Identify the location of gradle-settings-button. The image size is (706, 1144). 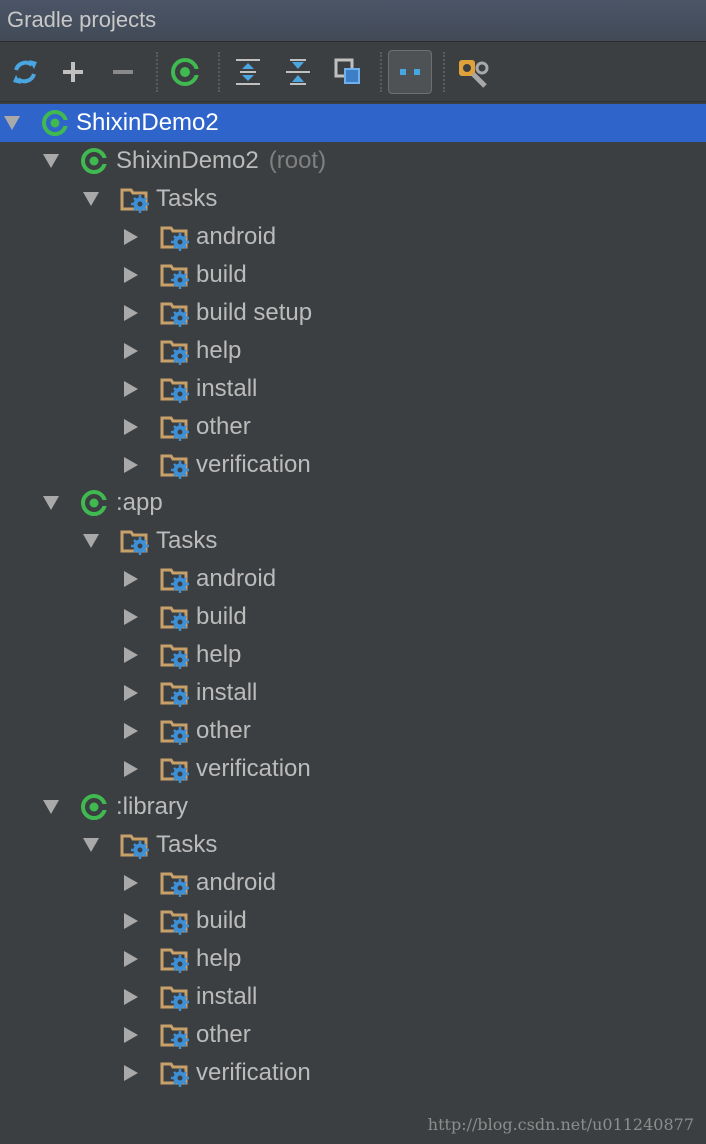
(472, 72).